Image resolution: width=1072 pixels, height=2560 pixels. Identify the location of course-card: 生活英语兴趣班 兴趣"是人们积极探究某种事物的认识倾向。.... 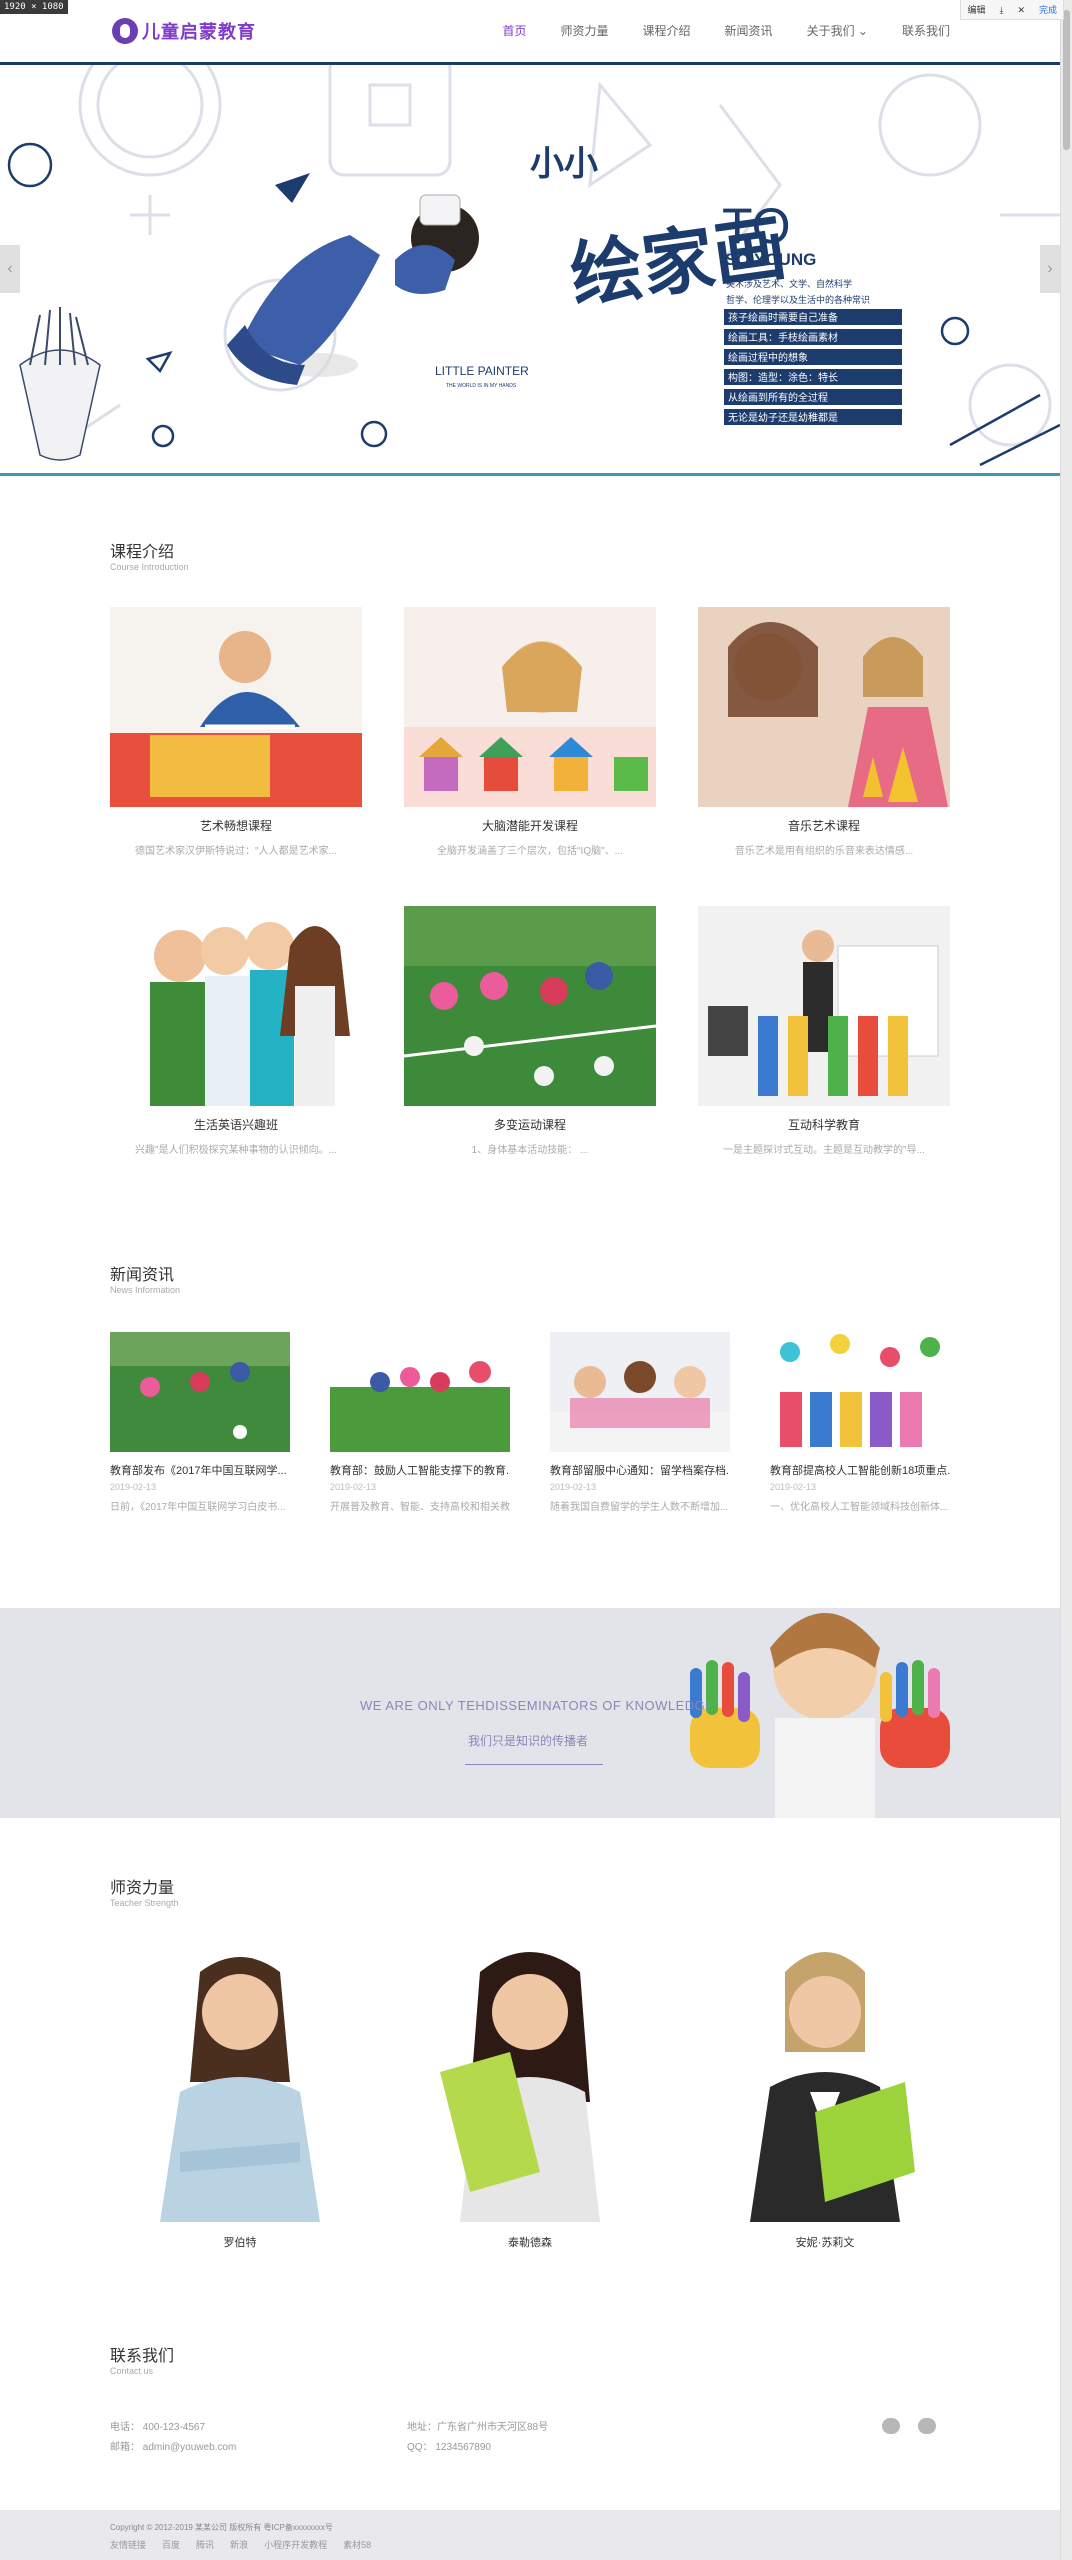
(236, 1031).